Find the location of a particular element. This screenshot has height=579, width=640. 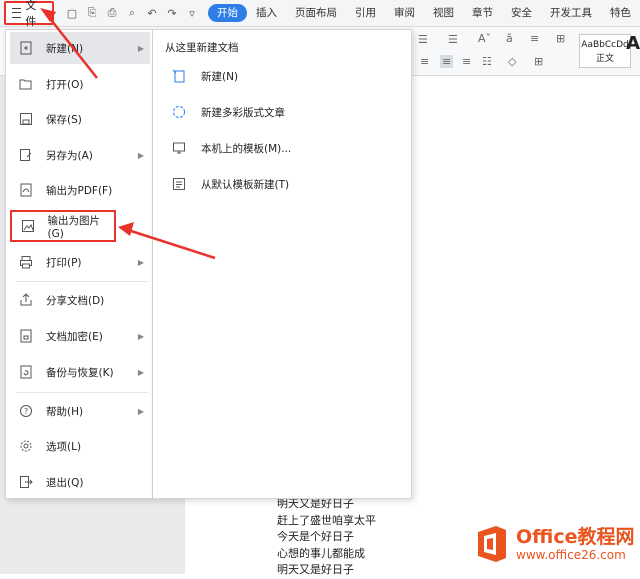

menu-item-help: ? 帮助(H) ▶ is located at coordinates (80, 411).